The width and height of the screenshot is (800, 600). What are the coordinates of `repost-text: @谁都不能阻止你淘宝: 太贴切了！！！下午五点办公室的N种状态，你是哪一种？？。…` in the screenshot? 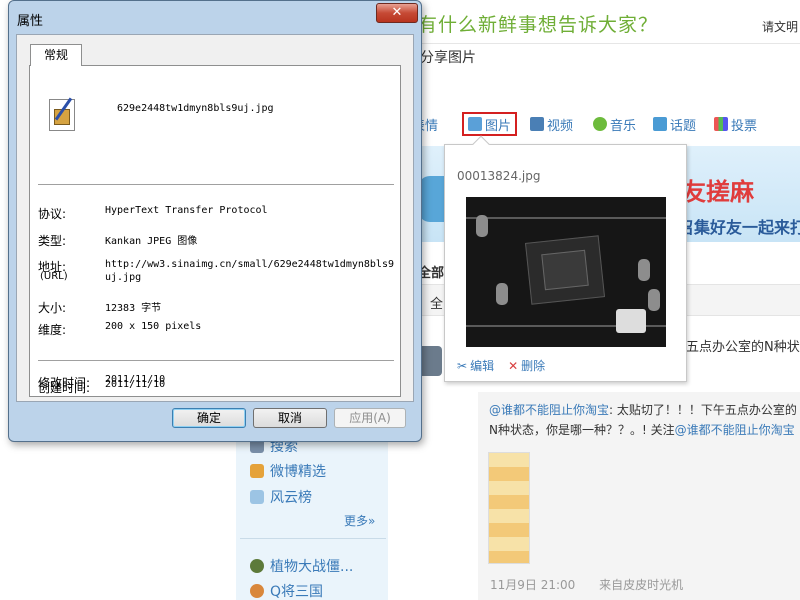 It's located at (644, 420).